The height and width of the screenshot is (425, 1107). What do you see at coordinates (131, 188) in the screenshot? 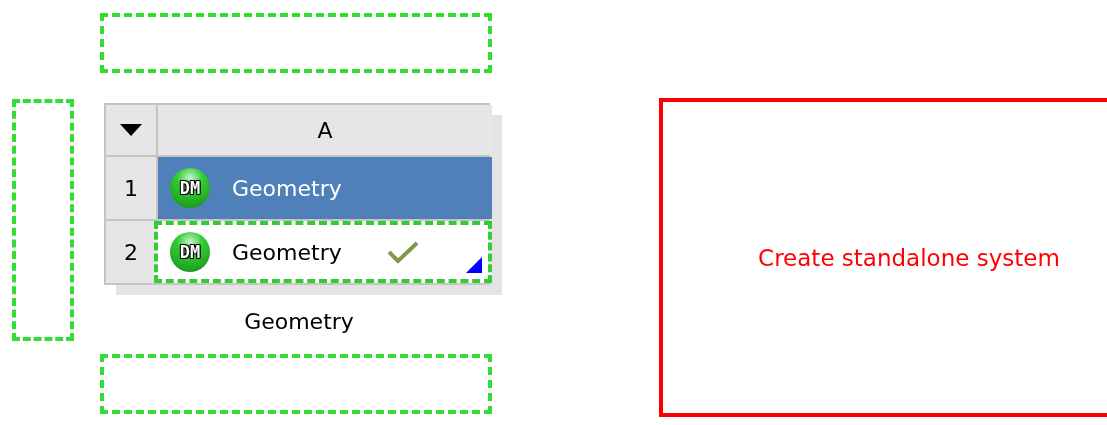
I see `row-number: 1` at bounding box center [131, 188].